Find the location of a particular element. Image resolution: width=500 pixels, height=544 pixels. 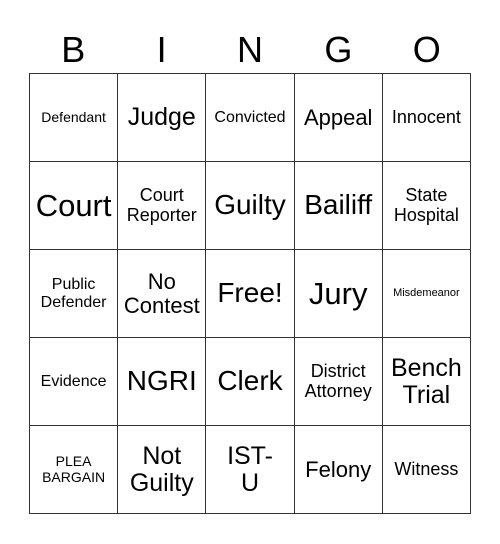

cell-label: Jury is located at coordinates (338, 293).